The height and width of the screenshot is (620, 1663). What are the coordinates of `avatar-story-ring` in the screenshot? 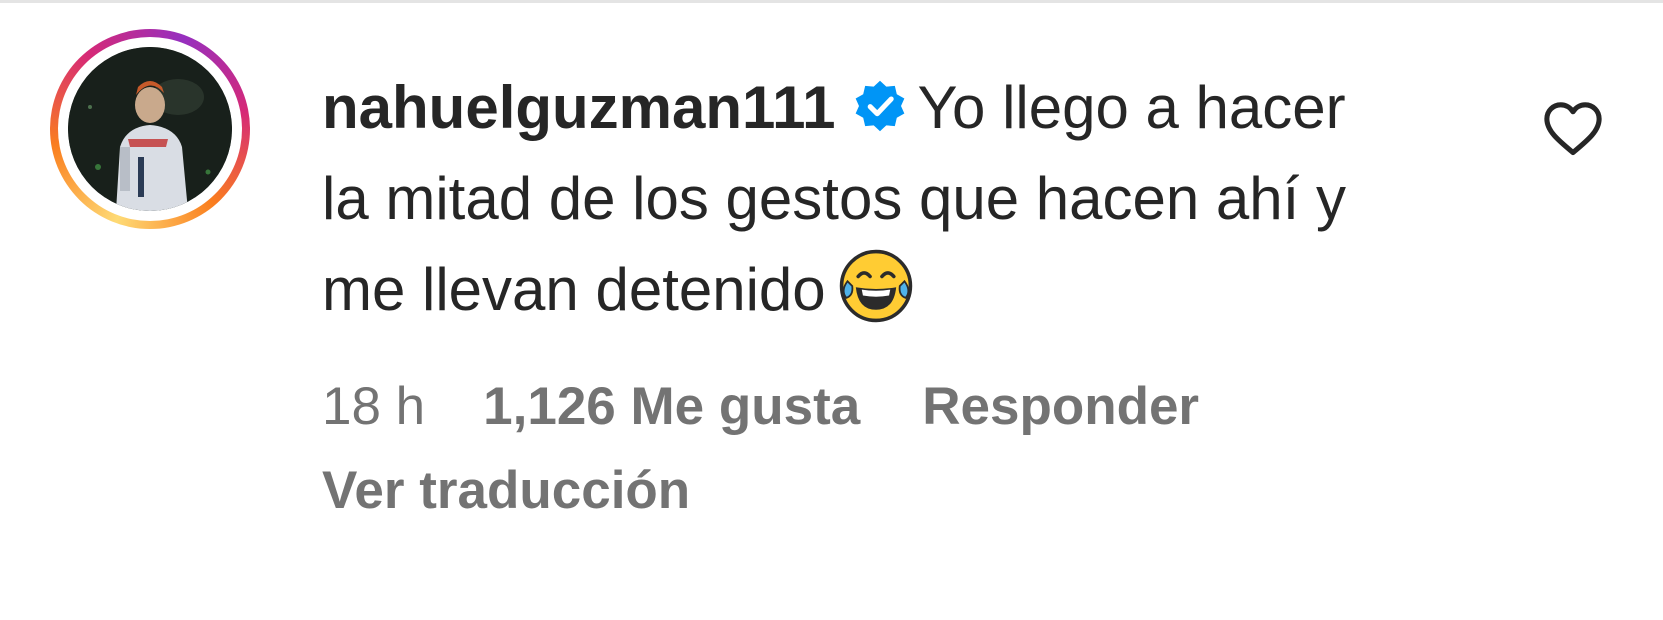 It's located at (150, 129).